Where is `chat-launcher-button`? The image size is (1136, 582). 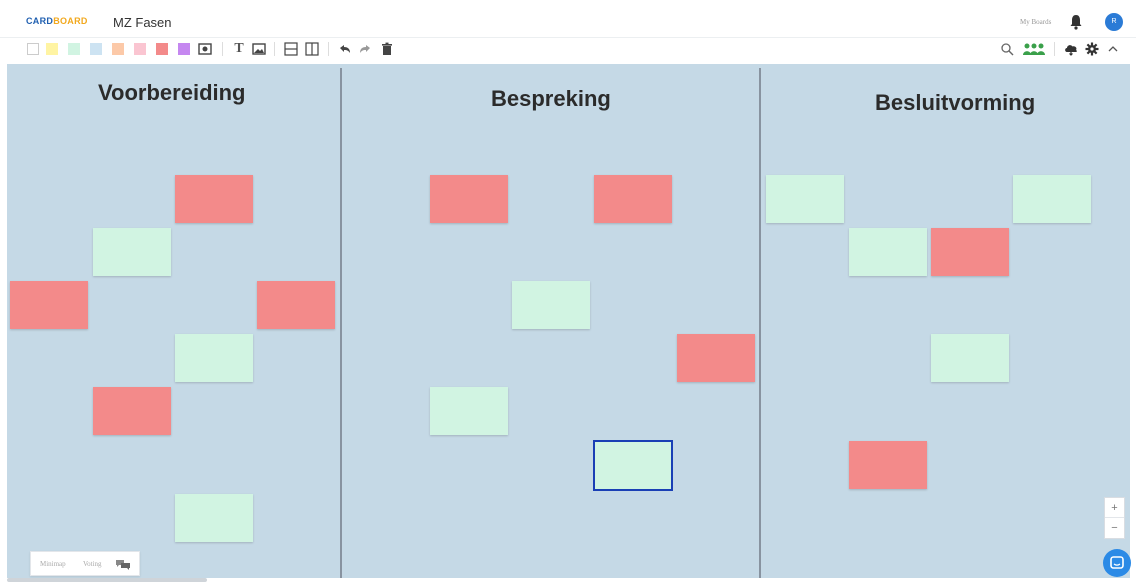 chat-launcher-button is located at coordinates (1117, 563).